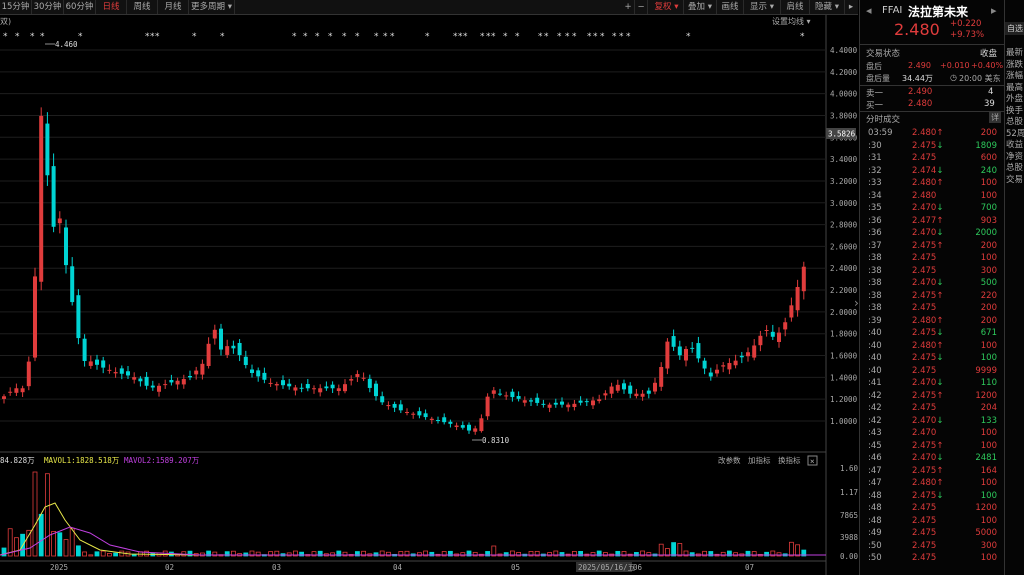  Describe the element at coordinates (851, 7) in the screenshot. I see `collapse-icon: ▸` at that location.